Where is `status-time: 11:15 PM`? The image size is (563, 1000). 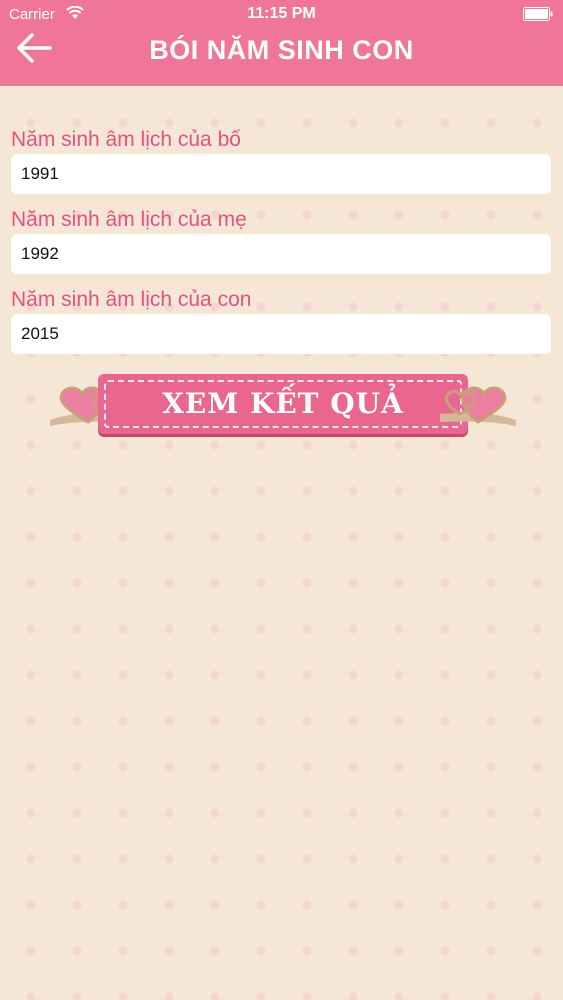
status-time: 11:15 PM is located at coordinates (281, 13).